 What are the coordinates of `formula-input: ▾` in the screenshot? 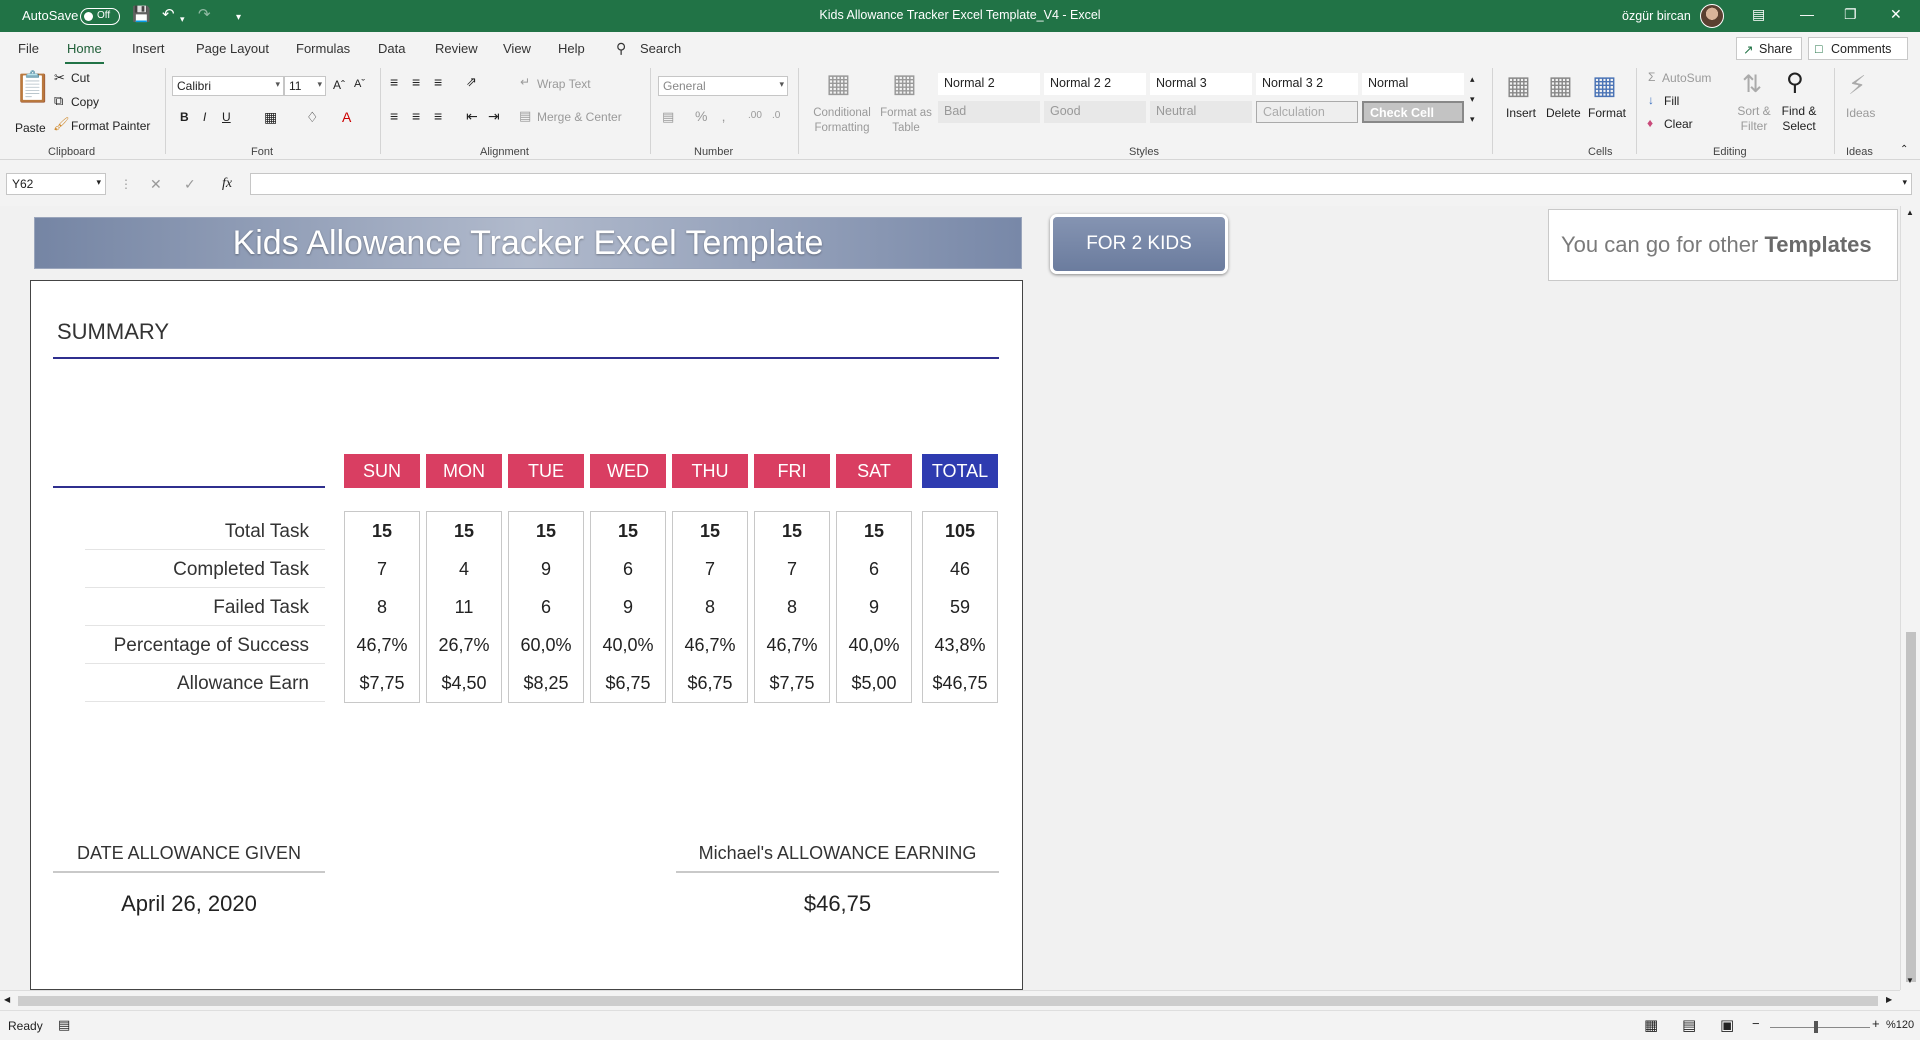 It's located at (1081, 184).